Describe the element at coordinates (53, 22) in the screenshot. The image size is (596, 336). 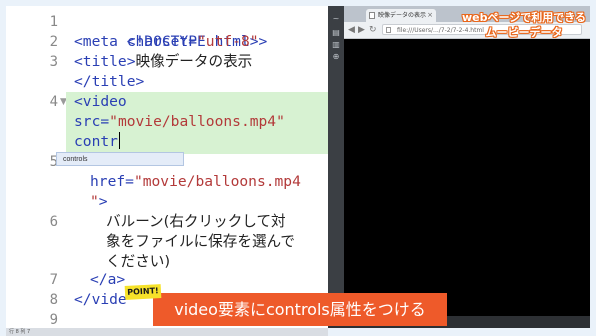
I see `line-number: 1` at that location.